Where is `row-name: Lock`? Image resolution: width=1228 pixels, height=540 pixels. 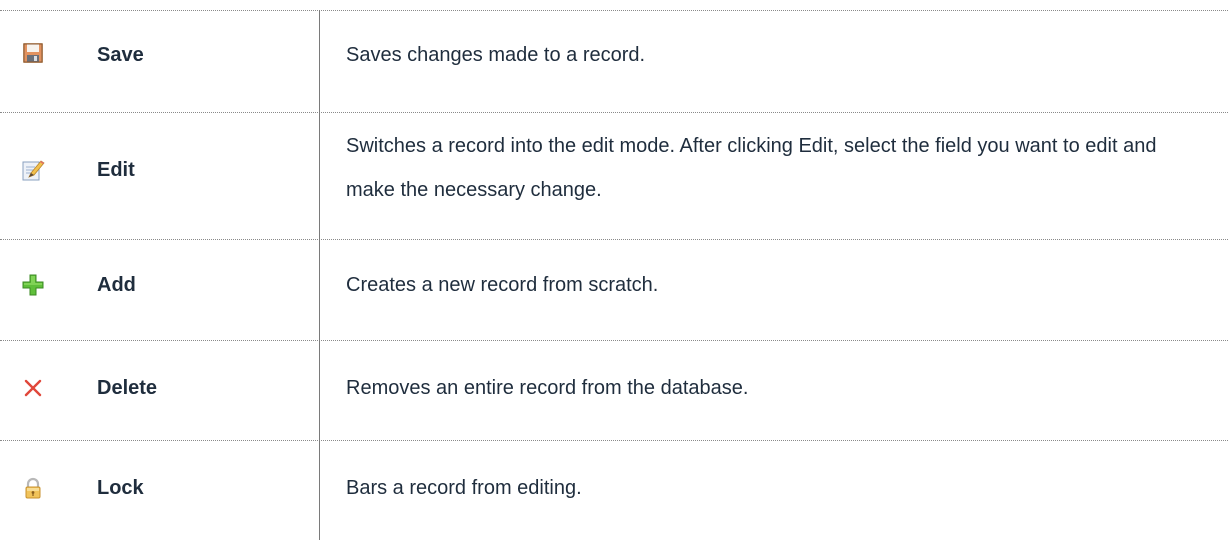
row-name: Lock is located at coordinates (120, 488).